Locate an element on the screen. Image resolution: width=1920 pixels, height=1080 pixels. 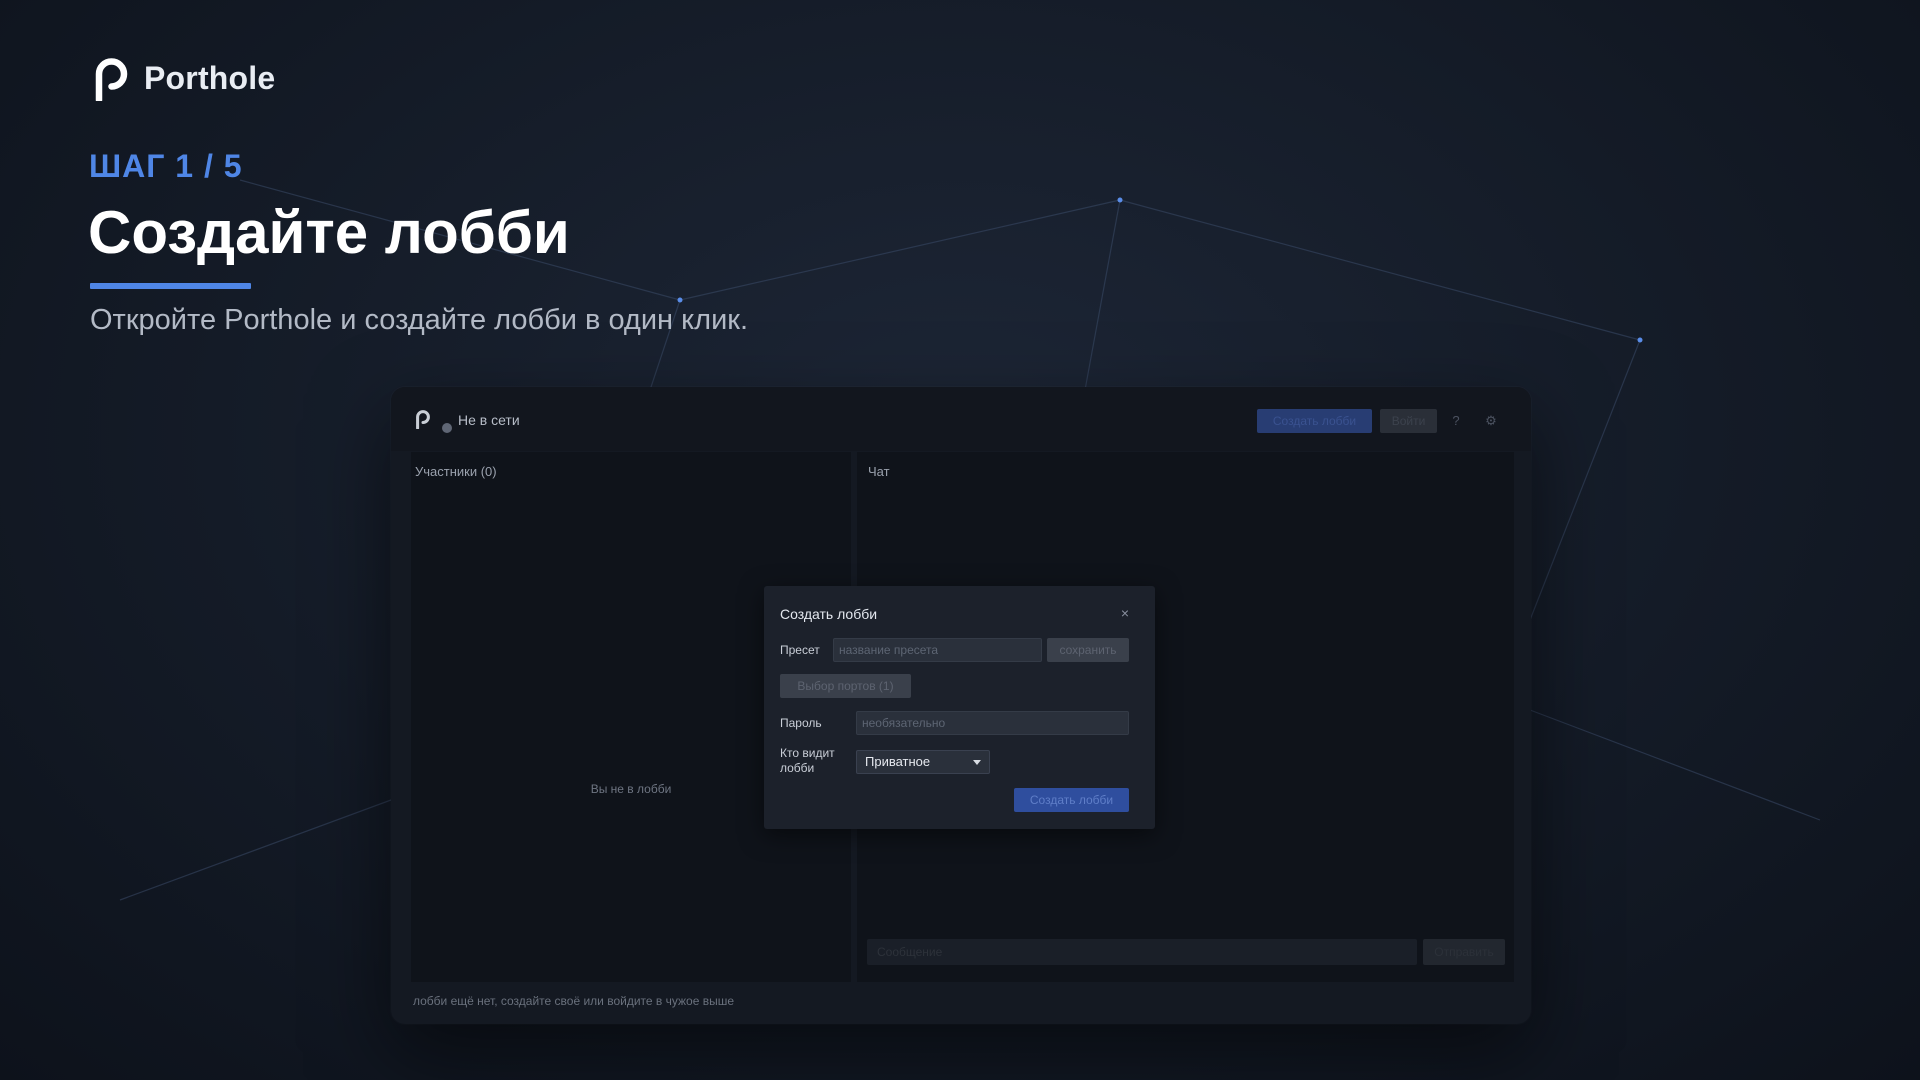
chat-message-input: Сообщение is located at coordinates (1142, 952).